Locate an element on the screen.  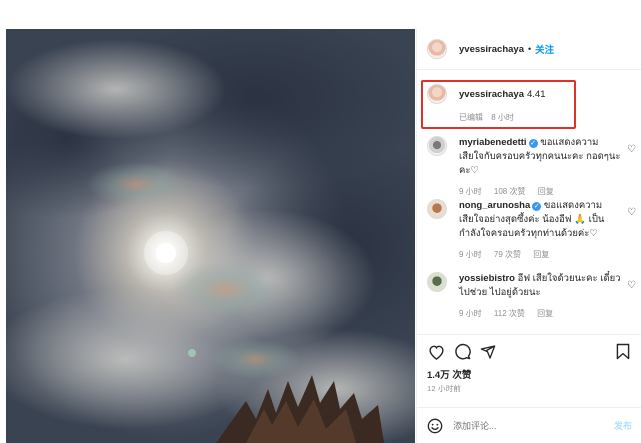
comment-likes: 108 次赞 is located at coordinates (510, 191).